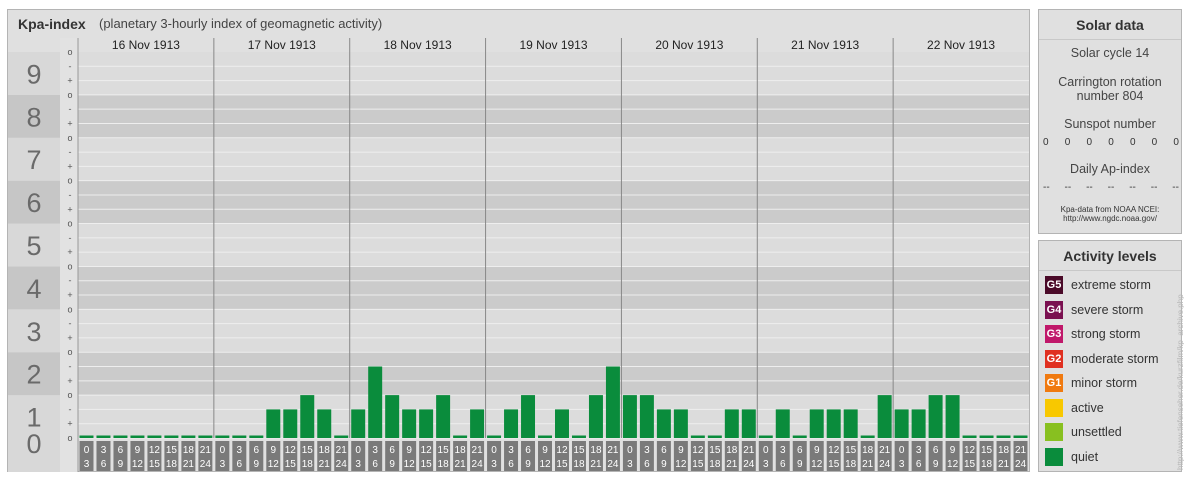 This screenshot has width=1184, height=480. Describe the element at coordinates (630, 450) in the screenshot. I see `interval-start-label: 0` at that location.